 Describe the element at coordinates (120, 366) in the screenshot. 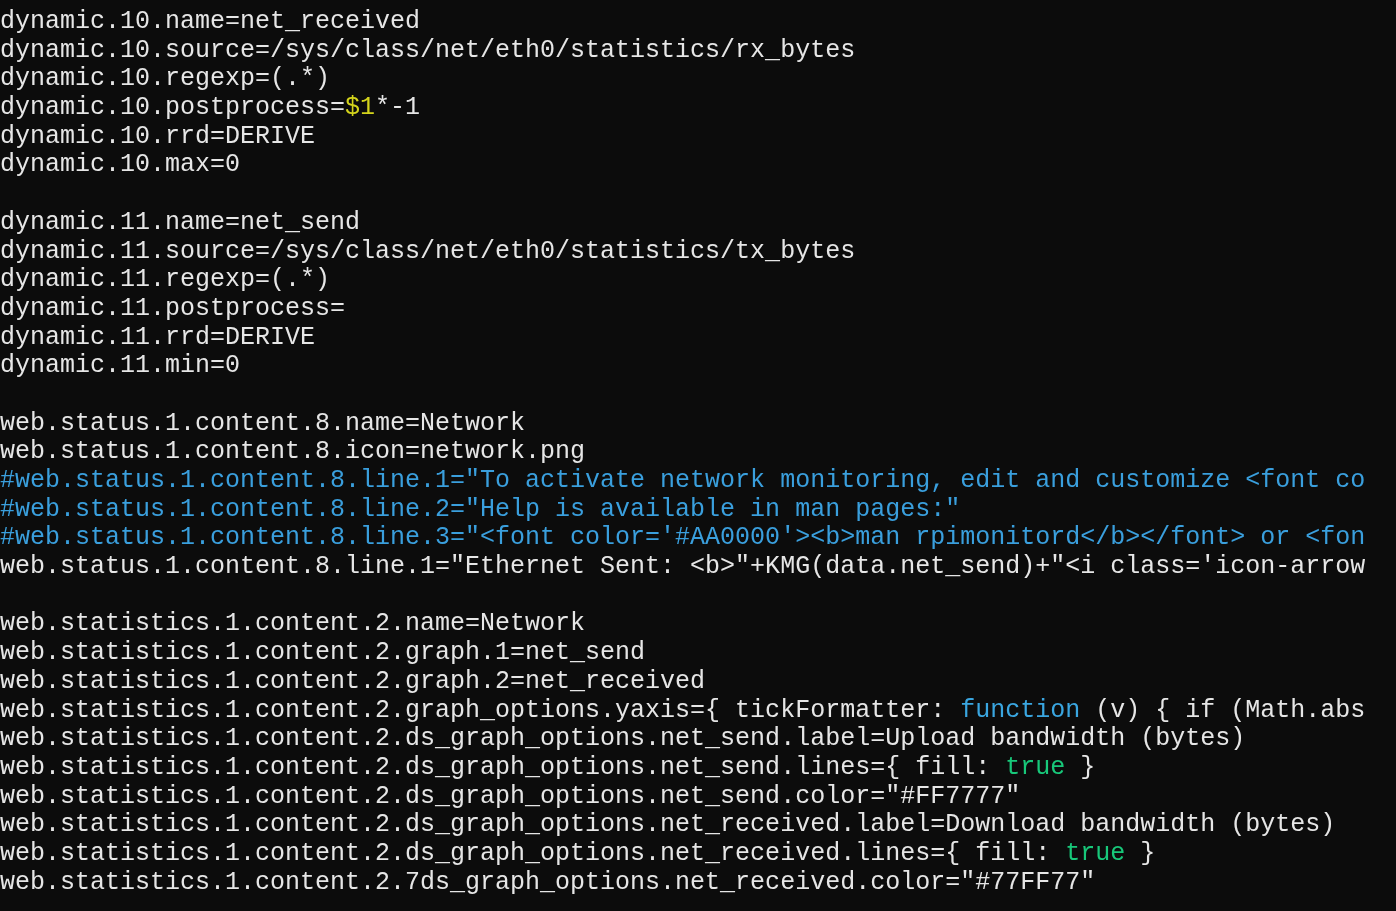

I see `code-line: dynamic.11.min=0` at that location.